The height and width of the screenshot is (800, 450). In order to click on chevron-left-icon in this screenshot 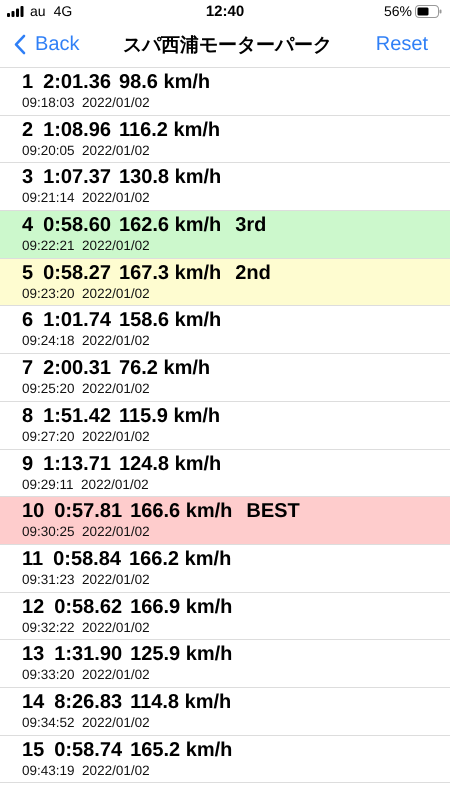, I will do `click(19, 44)`.